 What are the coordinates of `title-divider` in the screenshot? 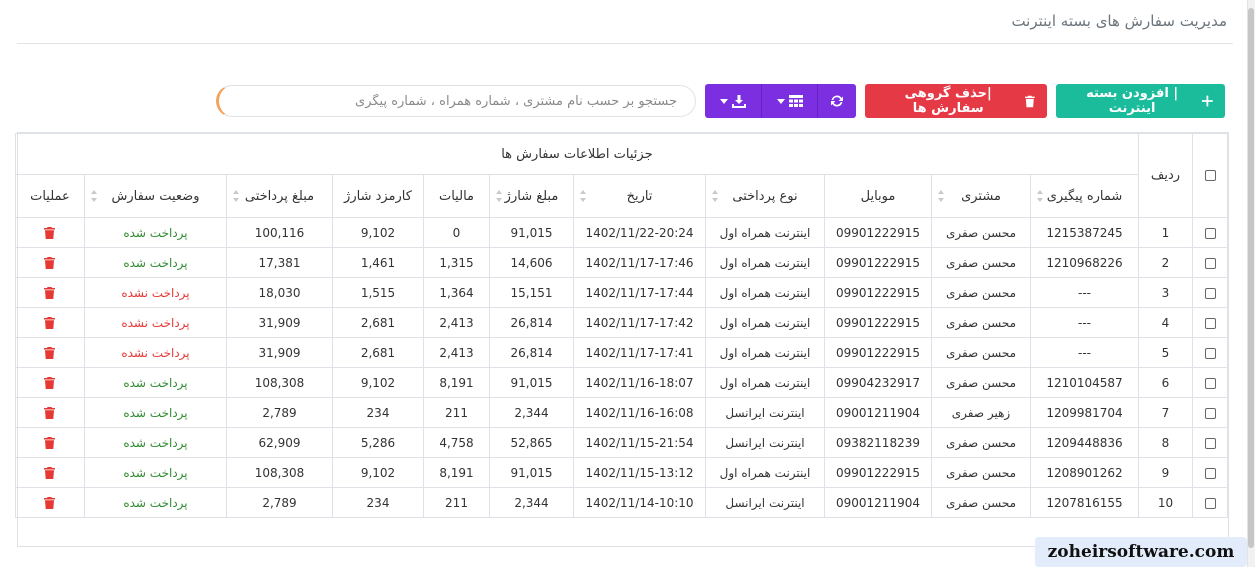 It's located at (625, 43).